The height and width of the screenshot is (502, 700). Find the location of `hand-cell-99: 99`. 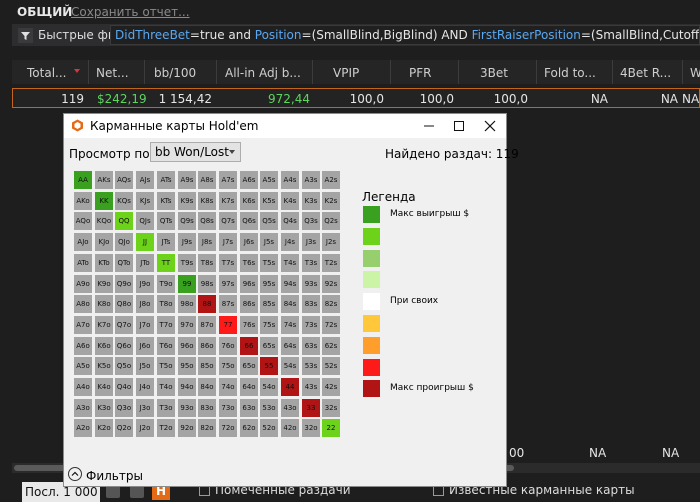

hand-cell-99: 99 is located at coordinates (187, 284).